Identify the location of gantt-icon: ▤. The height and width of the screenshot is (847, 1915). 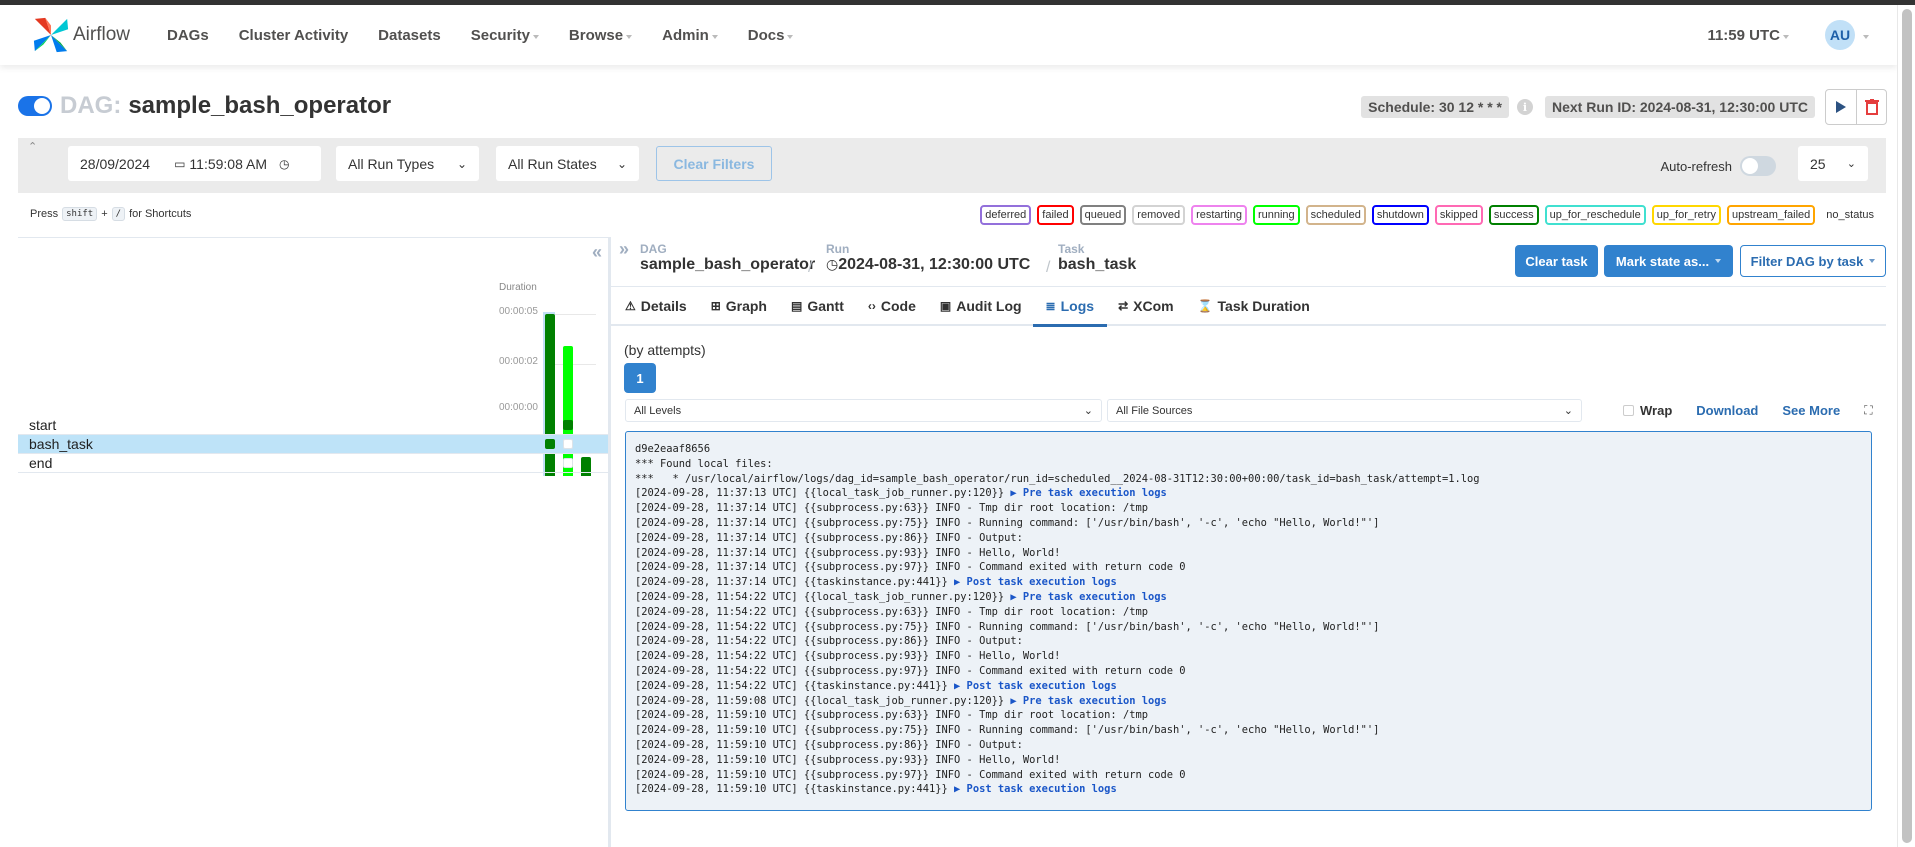
(796, 305).